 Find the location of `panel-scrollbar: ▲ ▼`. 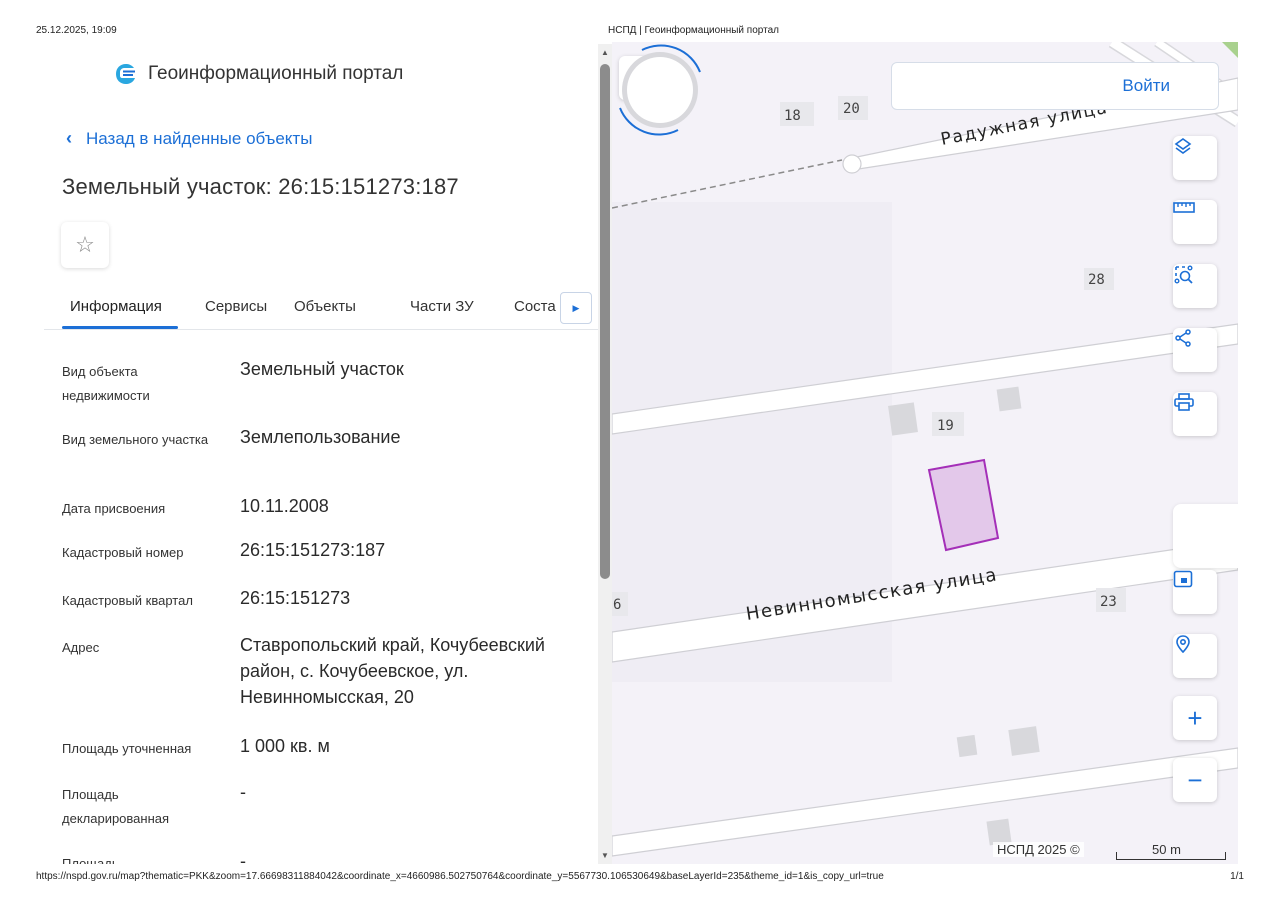

panel-scrollbar: ▲ ▼ is located at coordinates (605, 454).